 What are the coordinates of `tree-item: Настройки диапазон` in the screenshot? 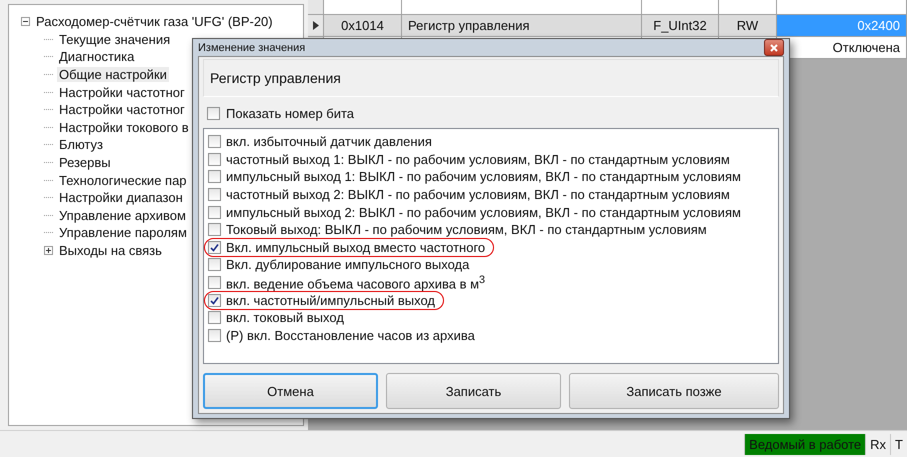 It's located at (121, 198).